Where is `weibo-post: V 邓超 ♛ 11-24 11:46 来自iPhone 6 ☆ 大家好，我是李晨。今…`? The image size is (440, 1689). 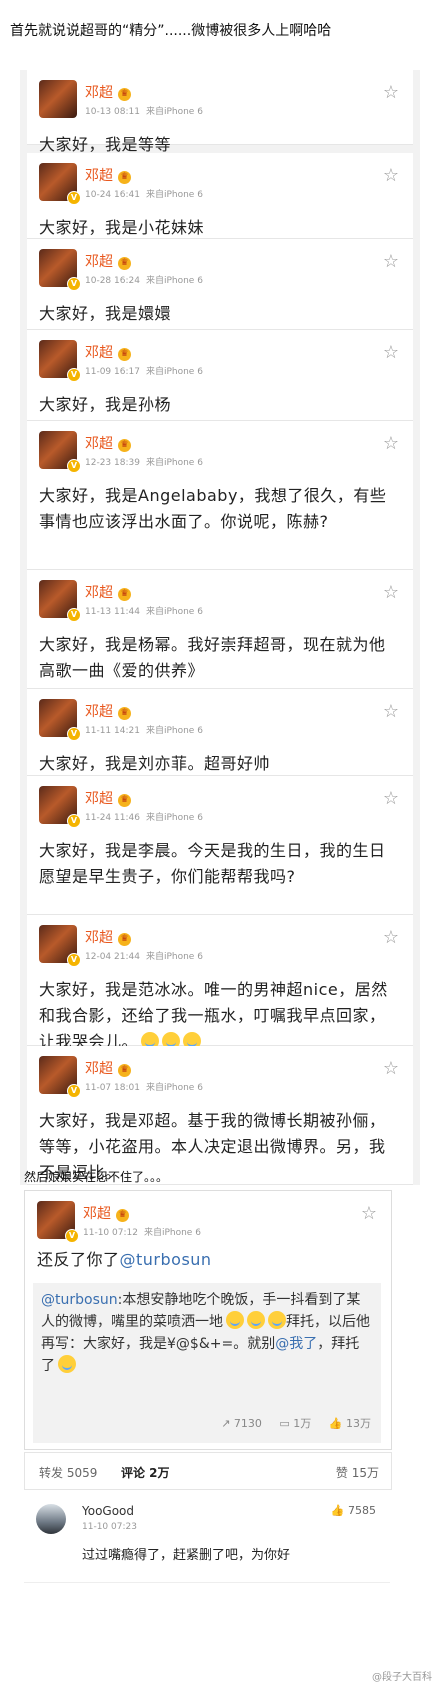
weibo-post: V 邓超 ♛ 11-24 11:46 来自iPhone 6 ☆ 大家好，我是李晨。今… is located at coordinates (220, 845).